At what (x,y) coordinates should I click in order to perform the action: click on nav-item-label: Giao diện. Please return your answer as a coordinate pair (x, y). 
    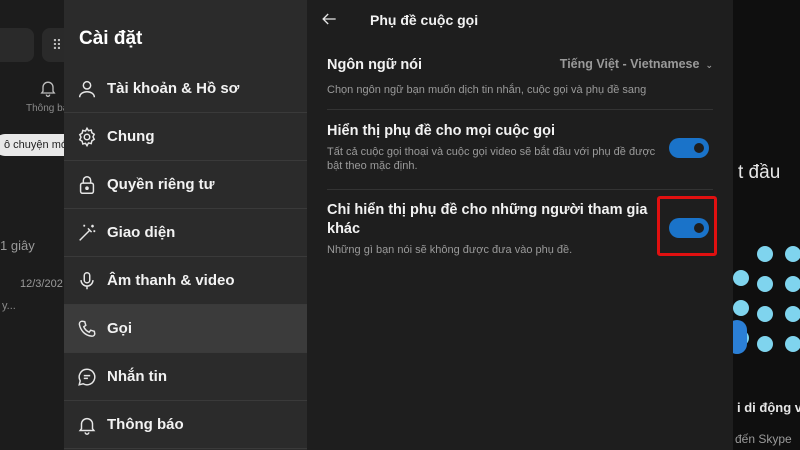
    Looking at the image, I should click on (141, 232).